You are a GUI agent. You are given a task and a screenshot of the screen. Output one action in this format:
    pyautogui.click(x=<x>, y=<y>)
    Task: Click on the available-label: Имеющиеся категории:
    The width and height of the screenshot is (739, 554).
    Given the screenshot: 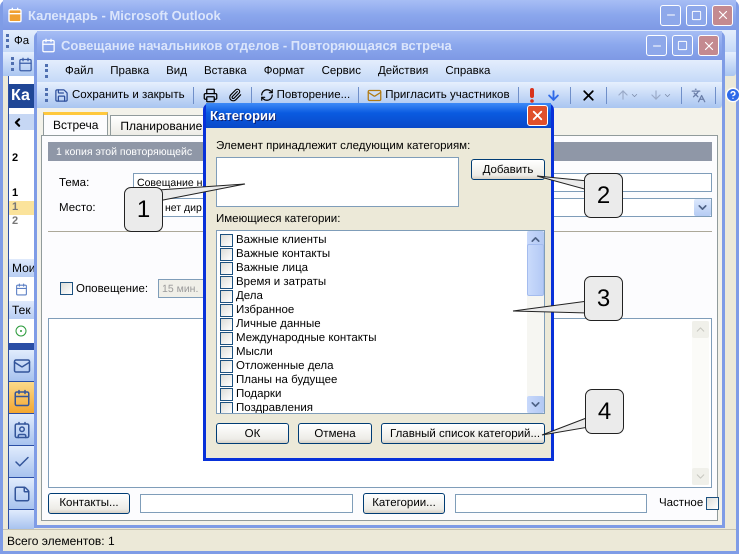 What is the action you would take?
    pyautogui.click(x=279, y=219)
    